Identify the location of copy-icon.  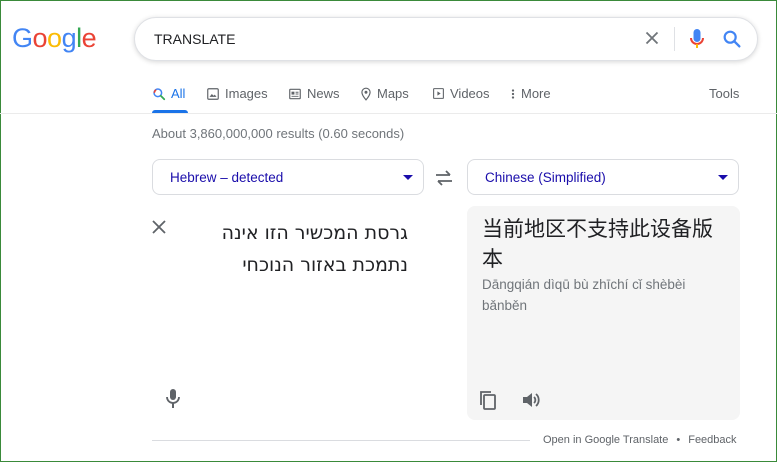
(488, 400).